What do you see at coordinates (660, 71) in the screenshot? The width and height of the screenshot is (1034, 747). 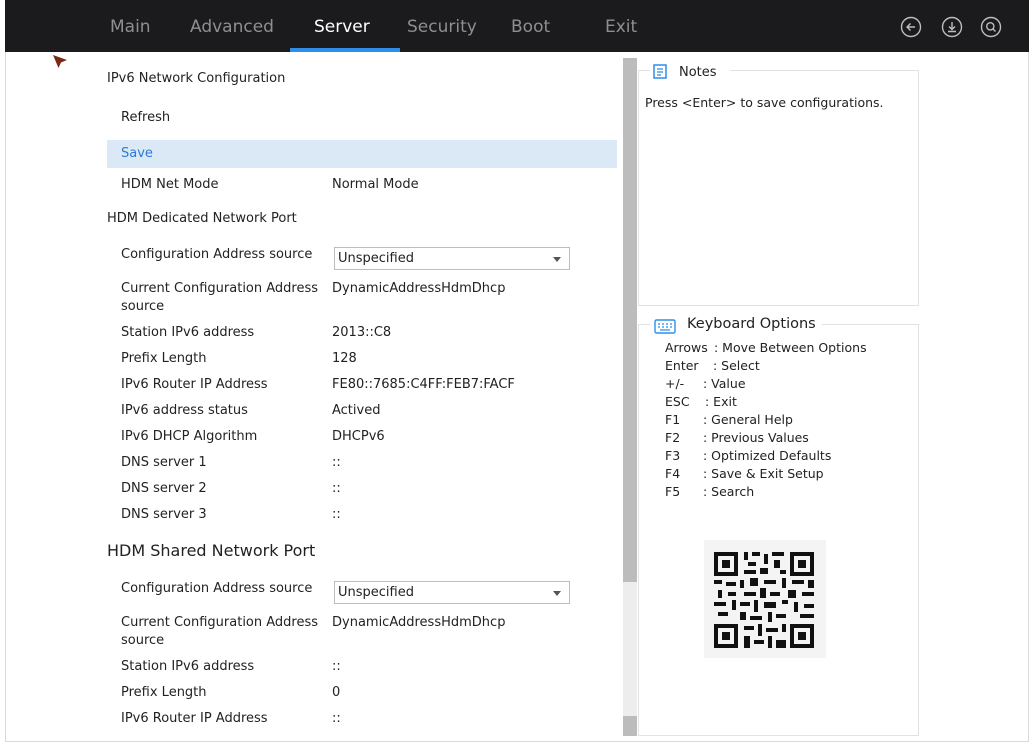 I see `notes-icon` at bounding box center [660, 71].